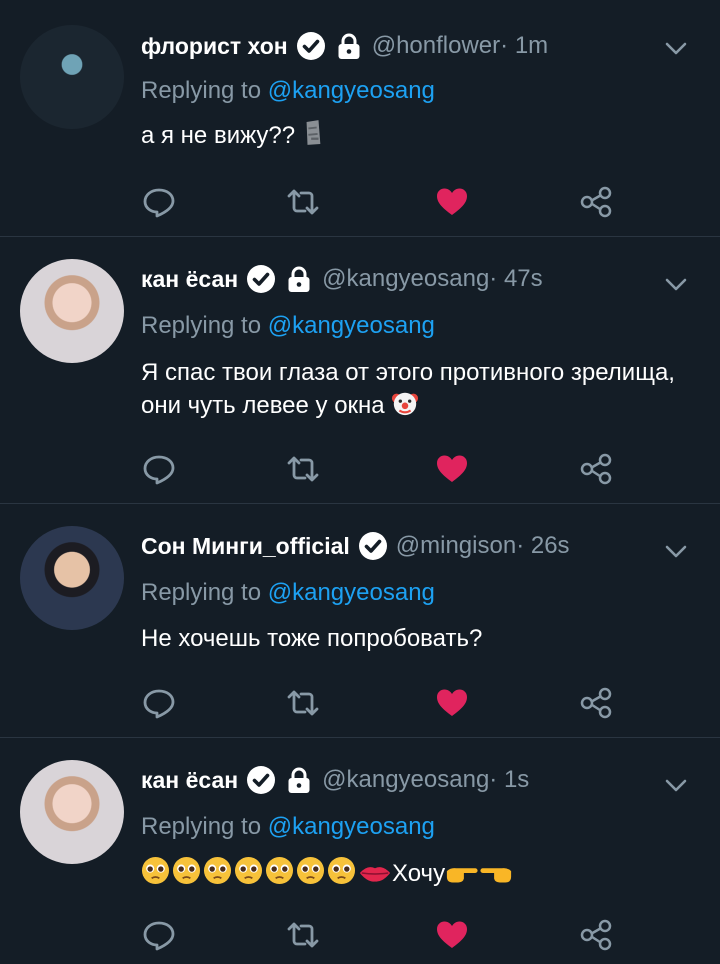 This screenshot has width=720, height=964. Describe the element at coordinates (312, 638) in the screenshot. I see `tweet-text: Не хочешь тоже попробовать?` at that location.